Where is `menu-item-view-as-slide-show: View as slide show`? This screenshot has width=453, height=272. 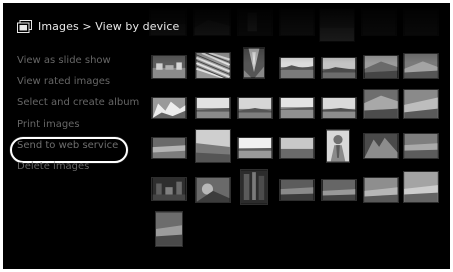
menu-item-view-as-slide-show: View as slide show is located at coordinates (78, 60).